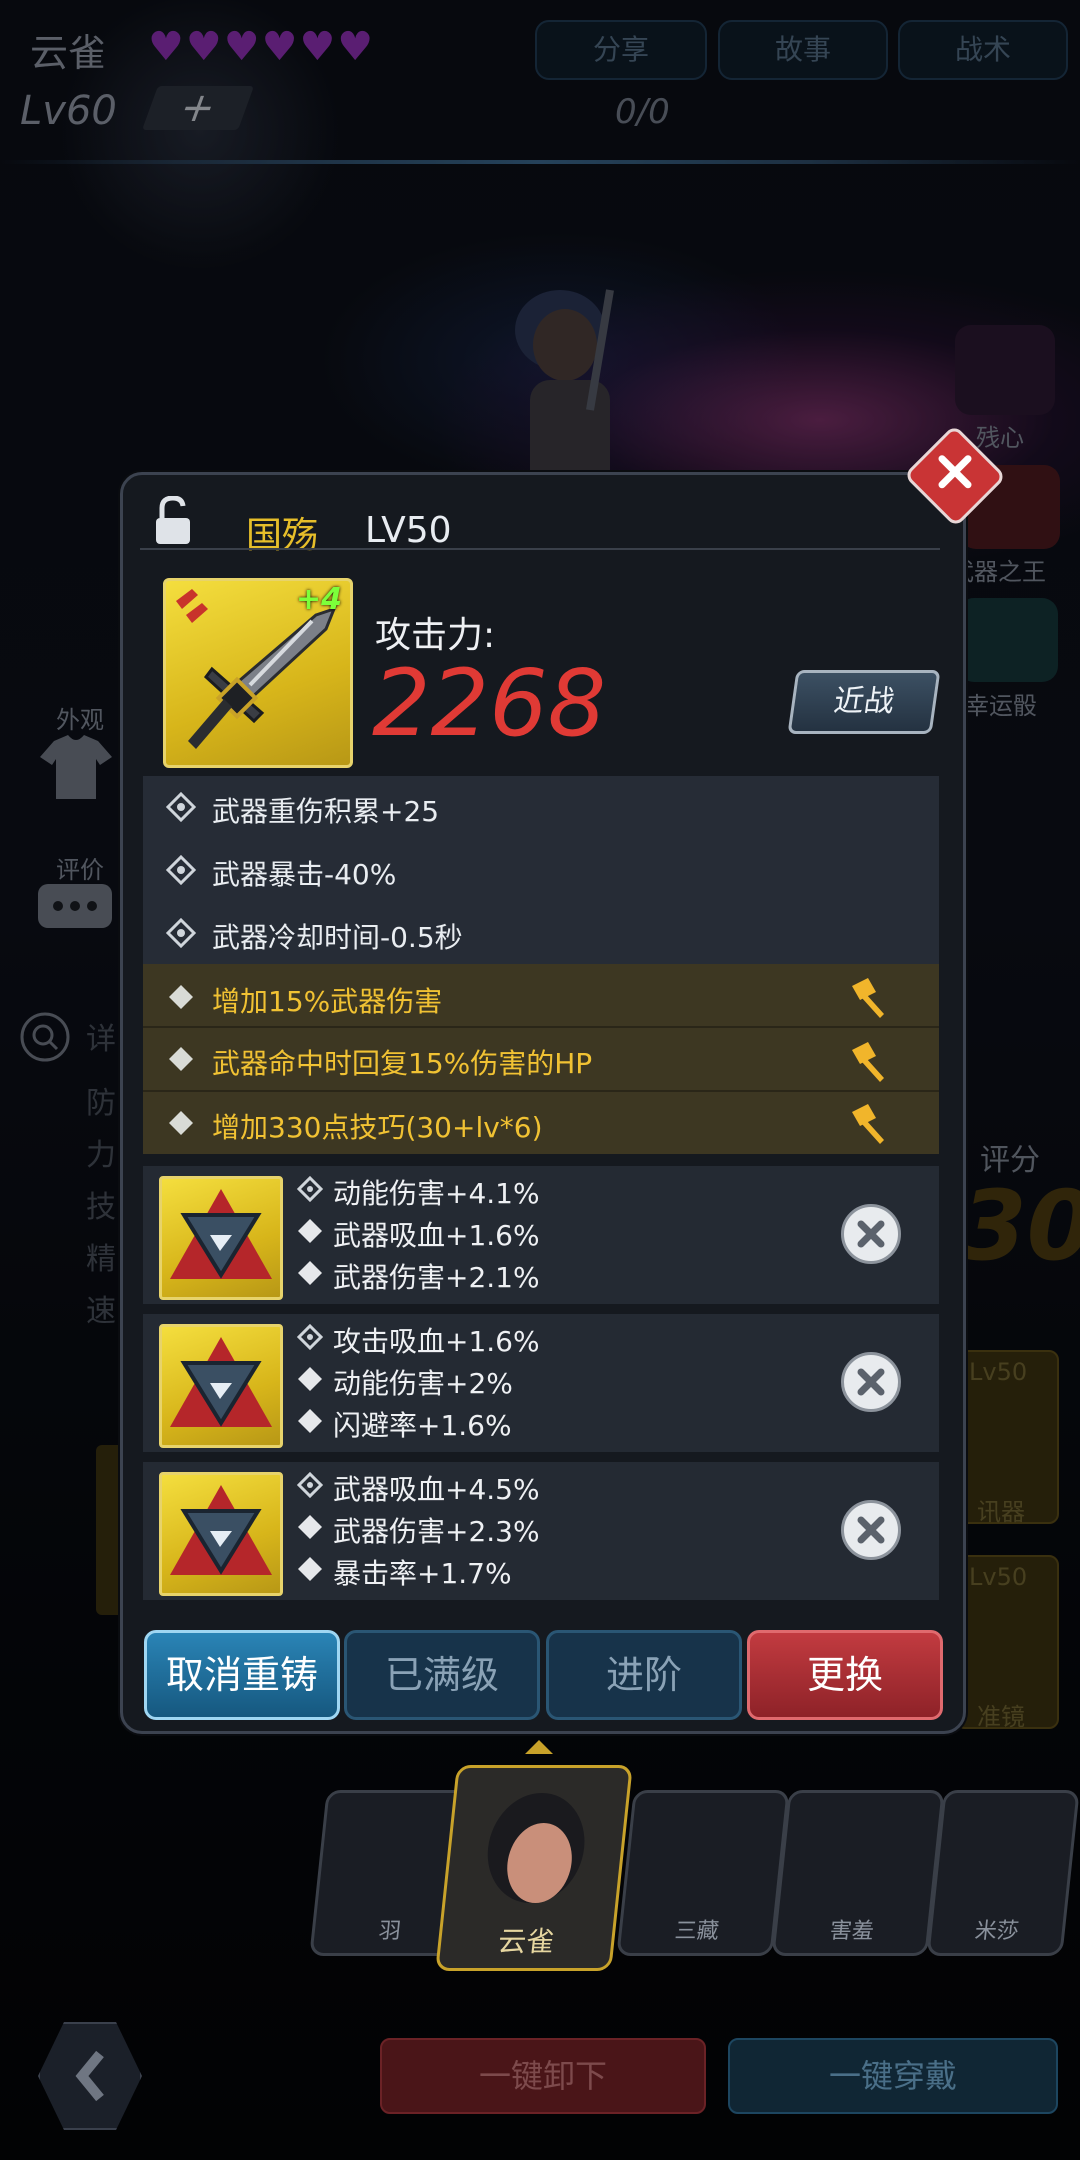 This screenshot has height=2160, width=1080. I want to click on base-attribute: 武器重伤积累+25, so click(326, 811).